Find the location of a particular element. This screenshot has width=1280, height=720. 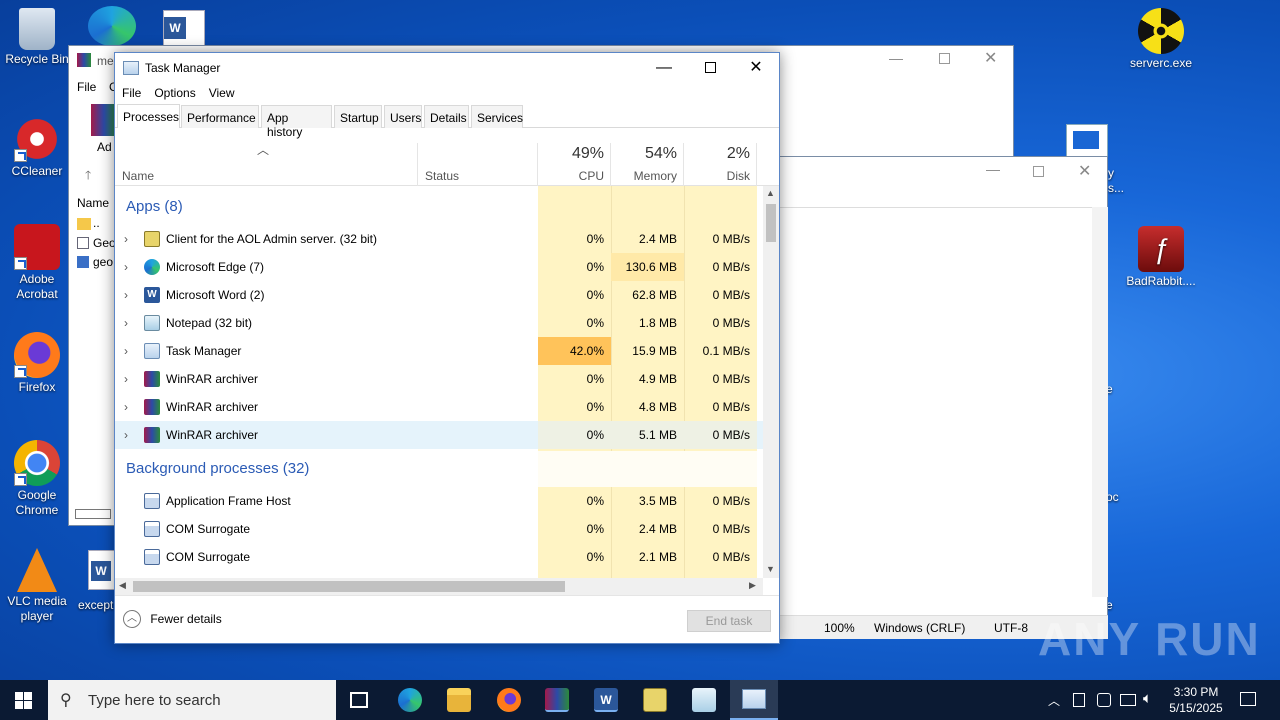

winrar-maximize is located at coordinates (944, 58).